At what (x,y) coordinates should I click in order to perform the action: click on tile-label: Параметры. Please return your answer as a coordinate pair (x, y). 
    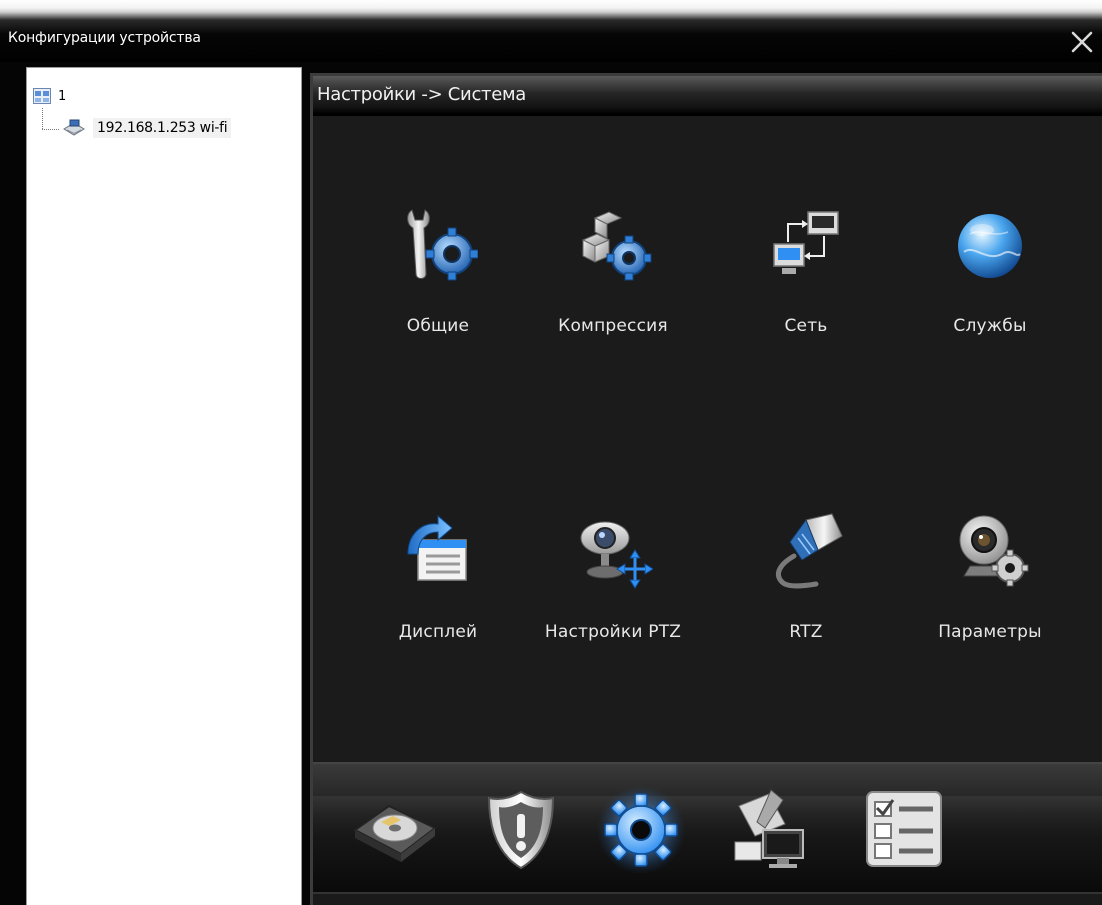
    Looking at the image, I should click on (990, 632).